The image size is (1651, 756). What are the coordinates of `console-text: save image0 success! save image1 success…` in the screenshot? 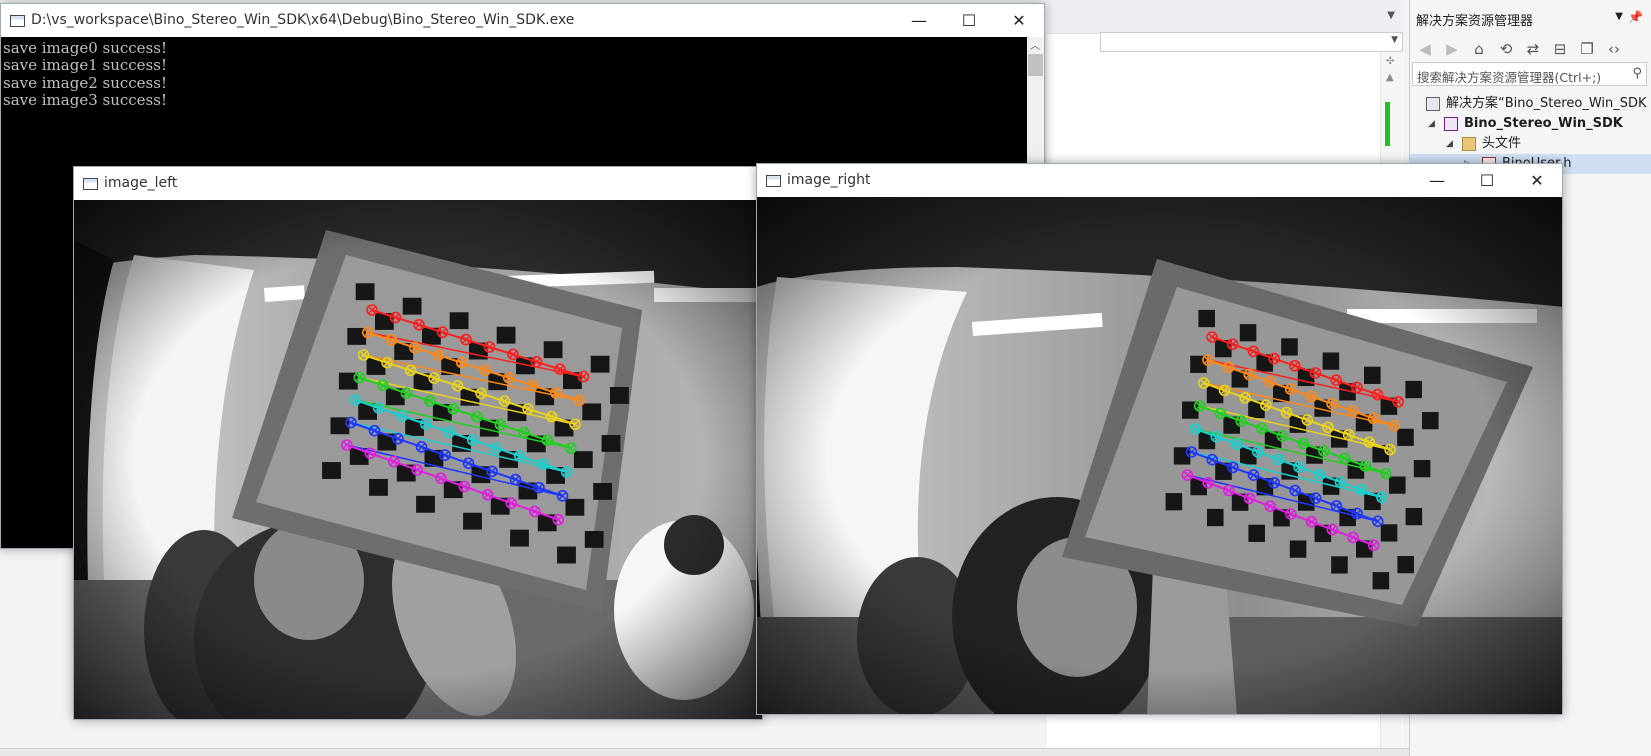 It's located at (85, 74).